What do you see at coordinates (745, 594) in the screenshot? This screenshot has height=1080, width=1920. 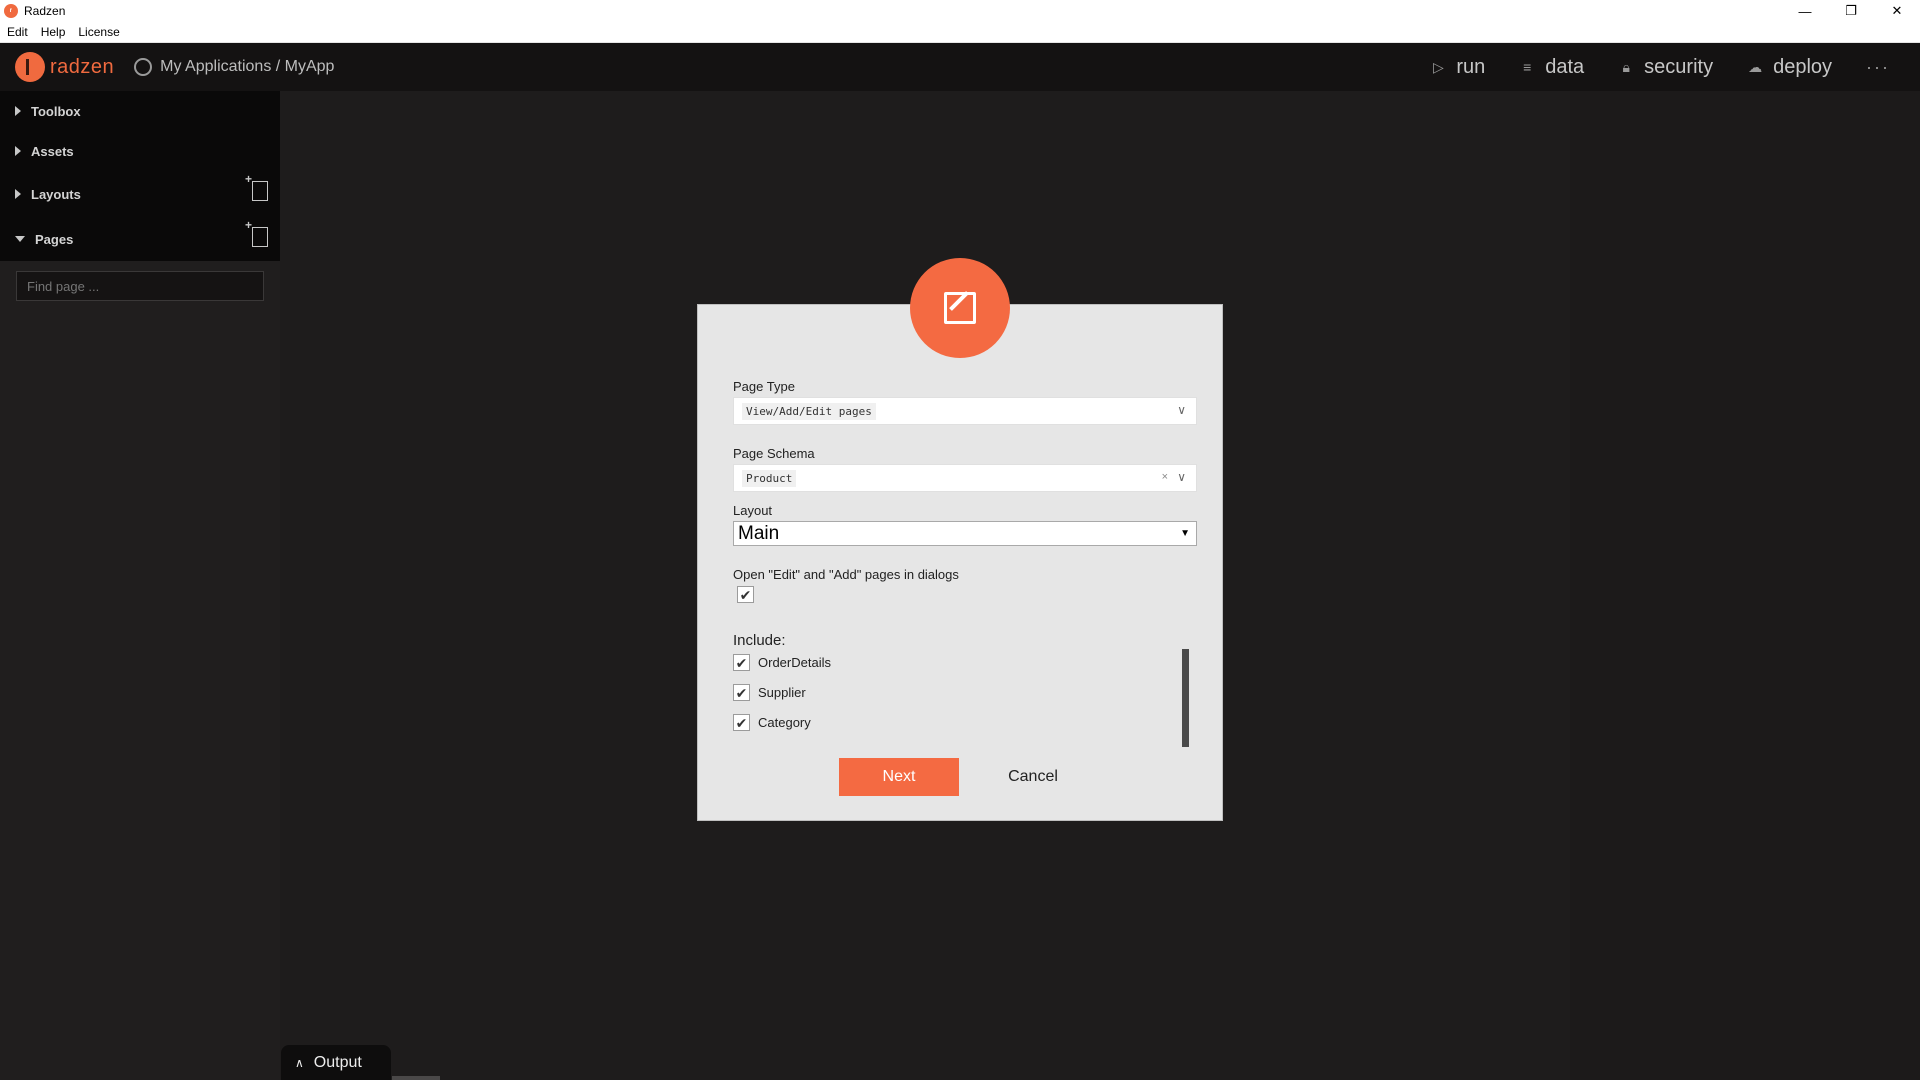 I see `dialogs-option-checkbox: ✔` at bounding box center [745, 594].